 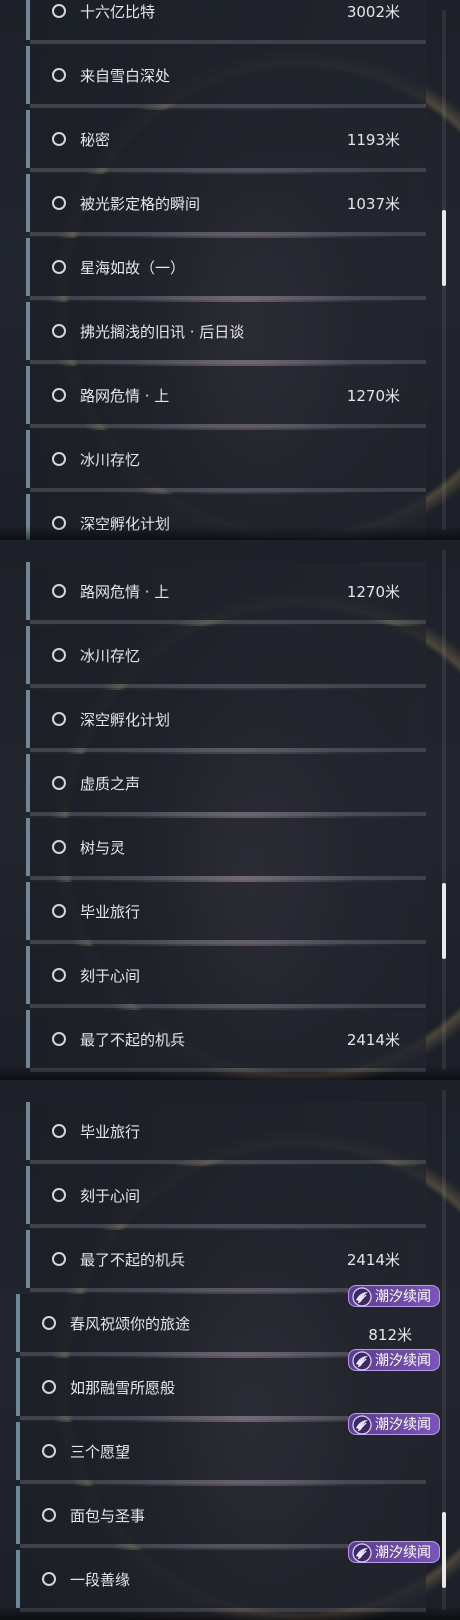 I want to click on quest-name: 春风祝颂你的旅途, so click(x=130, y=1323).